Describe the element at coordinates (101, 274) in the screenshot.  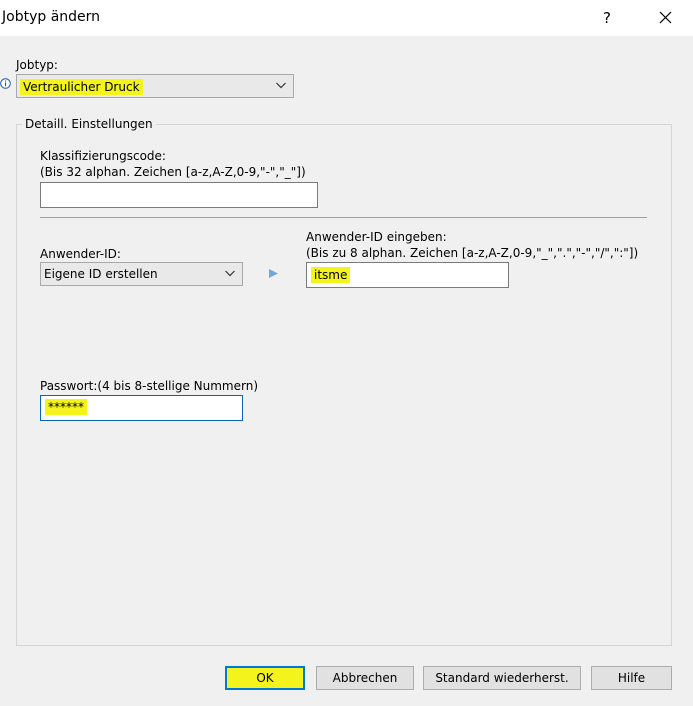
I see `user-id-selected-value: Eigene ID erstellen` at that location.